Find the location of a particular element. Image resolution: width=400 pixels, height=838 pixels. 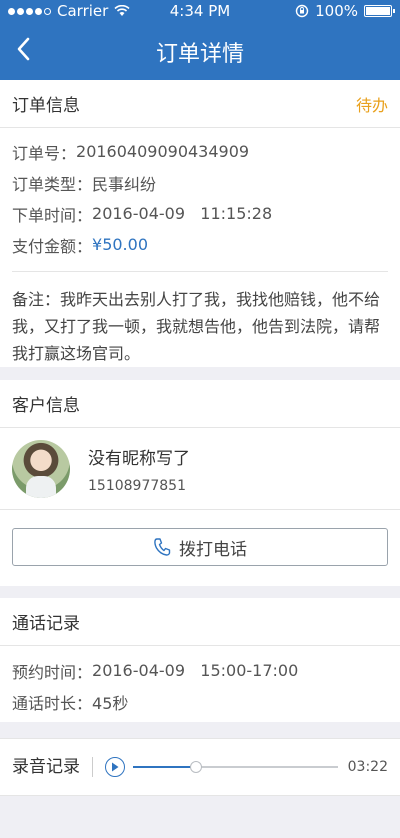

nav-bar: 订单详情 is located at coordinates (200, 52).